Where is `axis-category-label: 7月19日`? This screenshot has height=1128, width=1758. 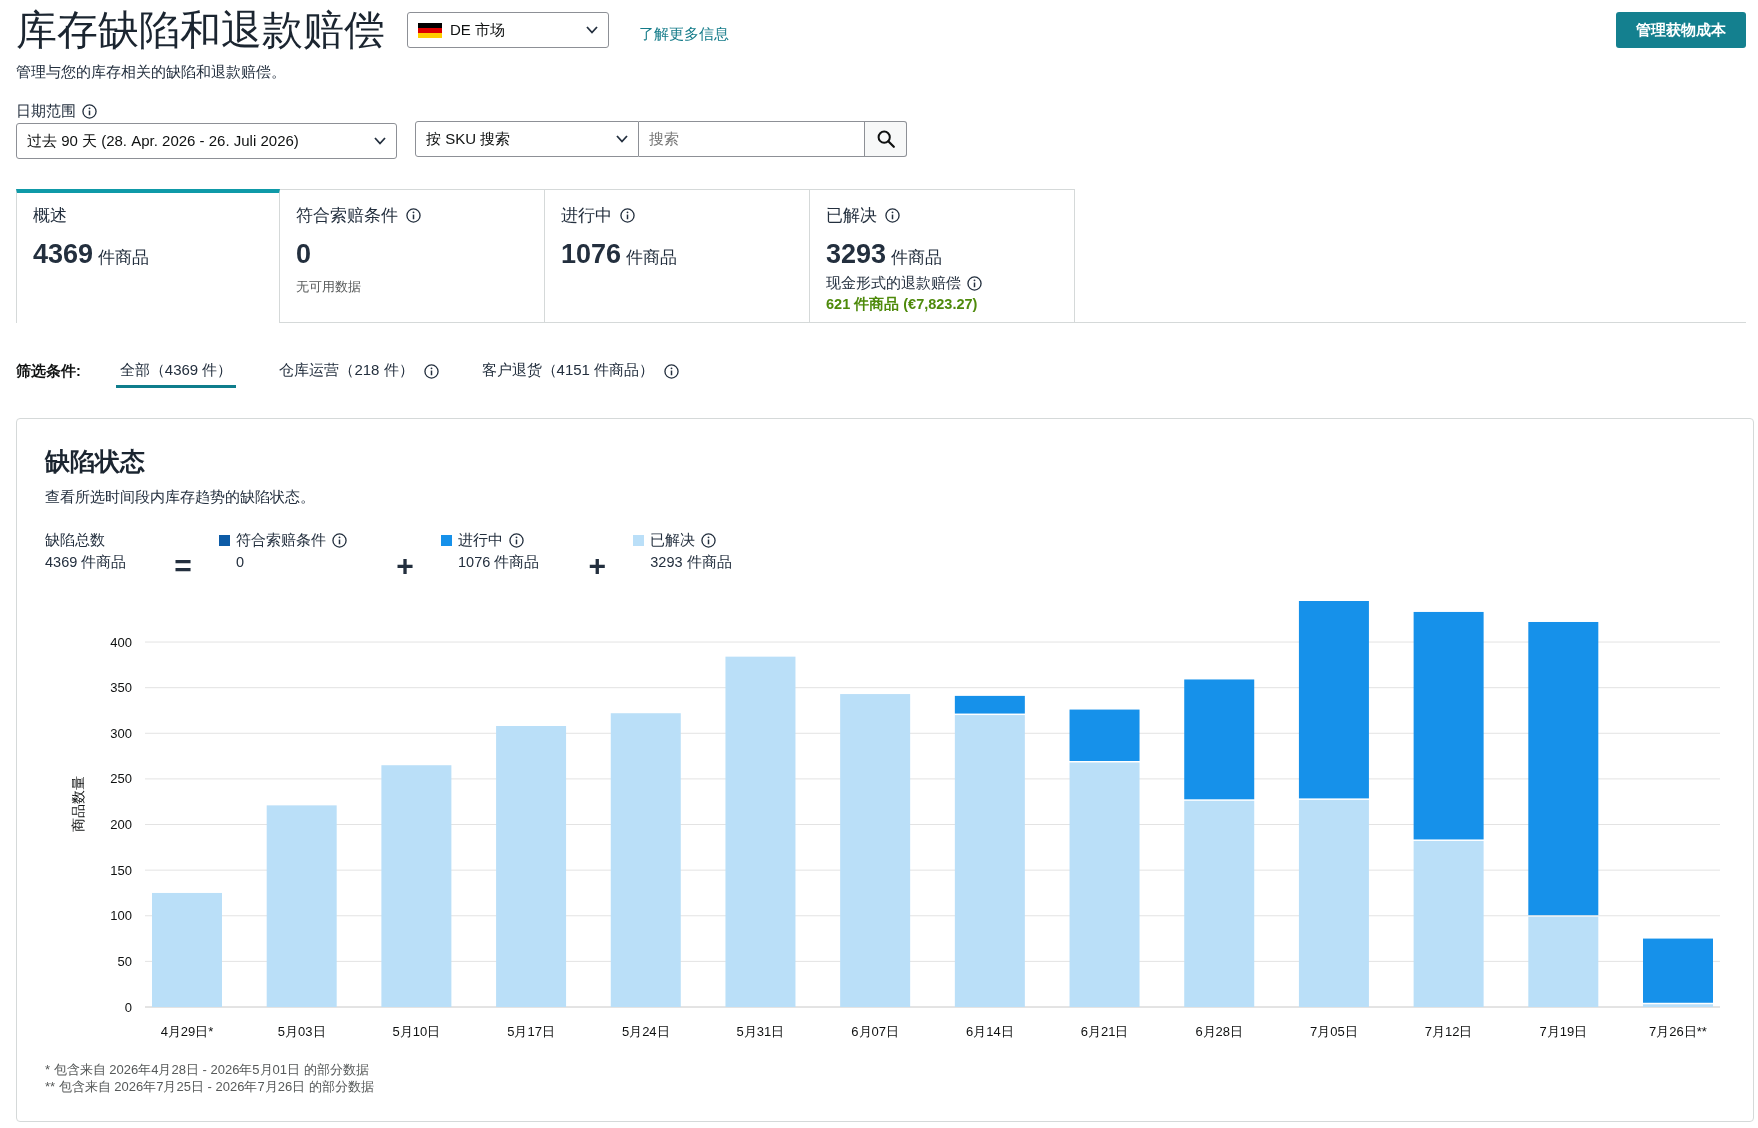 axis-category-label: 7月19日 is located at coordinates (1563, 1031).